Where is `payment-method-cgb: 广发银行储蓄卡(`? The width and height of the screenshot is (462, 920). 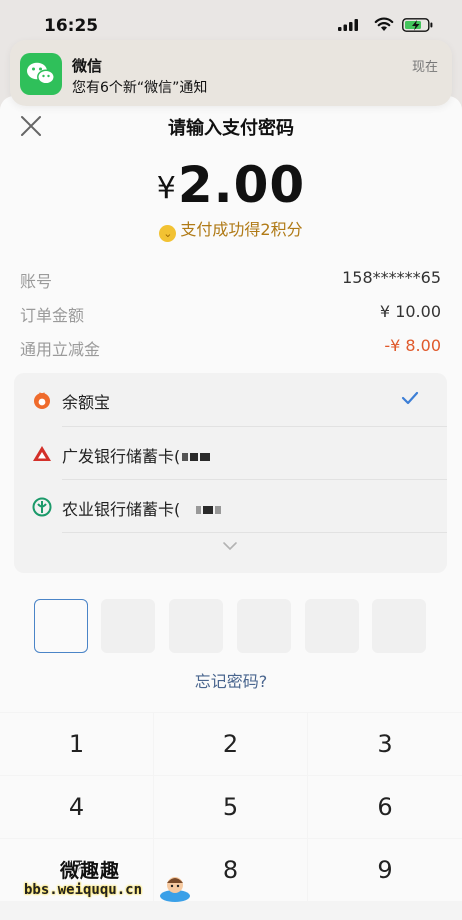 payment-method-cgb: 广发银行储蓄卡( is located at coordinates (230, 453).